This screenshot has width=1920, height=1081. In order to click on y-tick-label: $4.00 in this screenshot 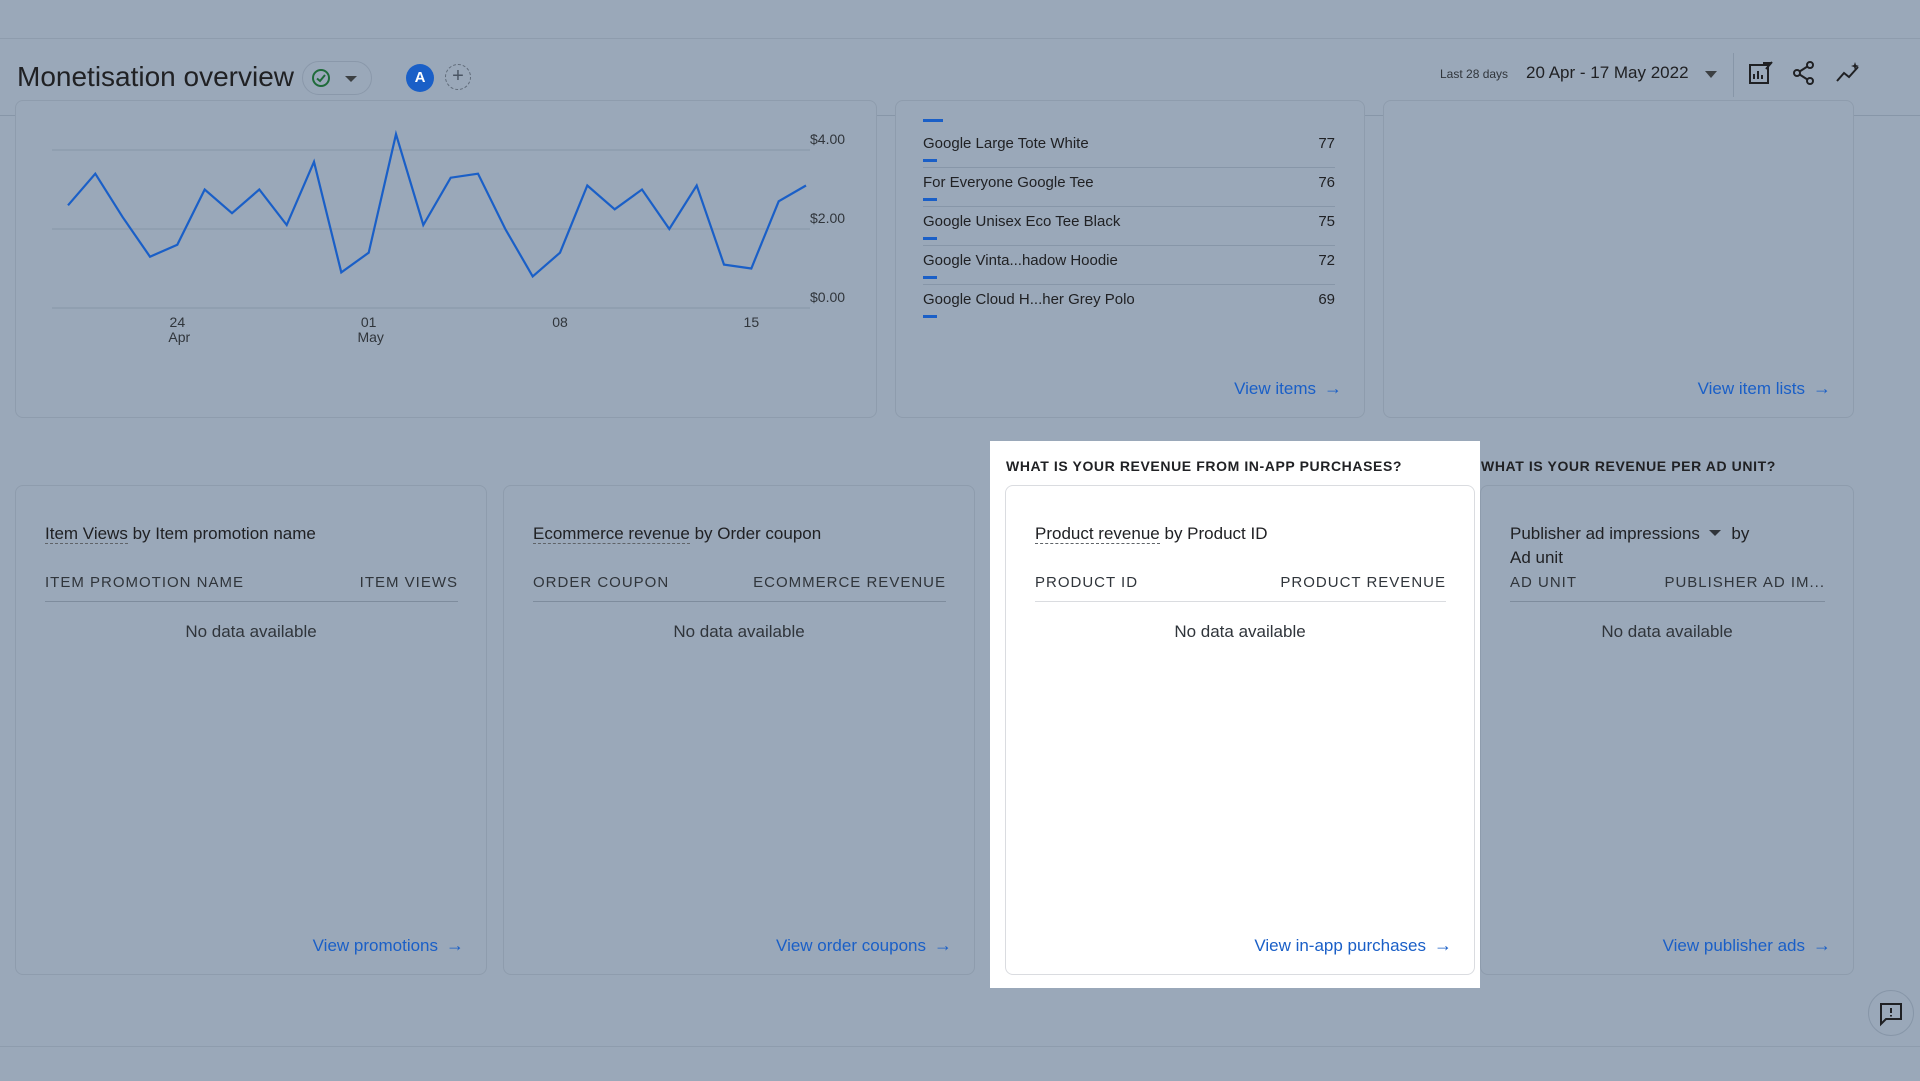, I will do `click(827, 139)`.